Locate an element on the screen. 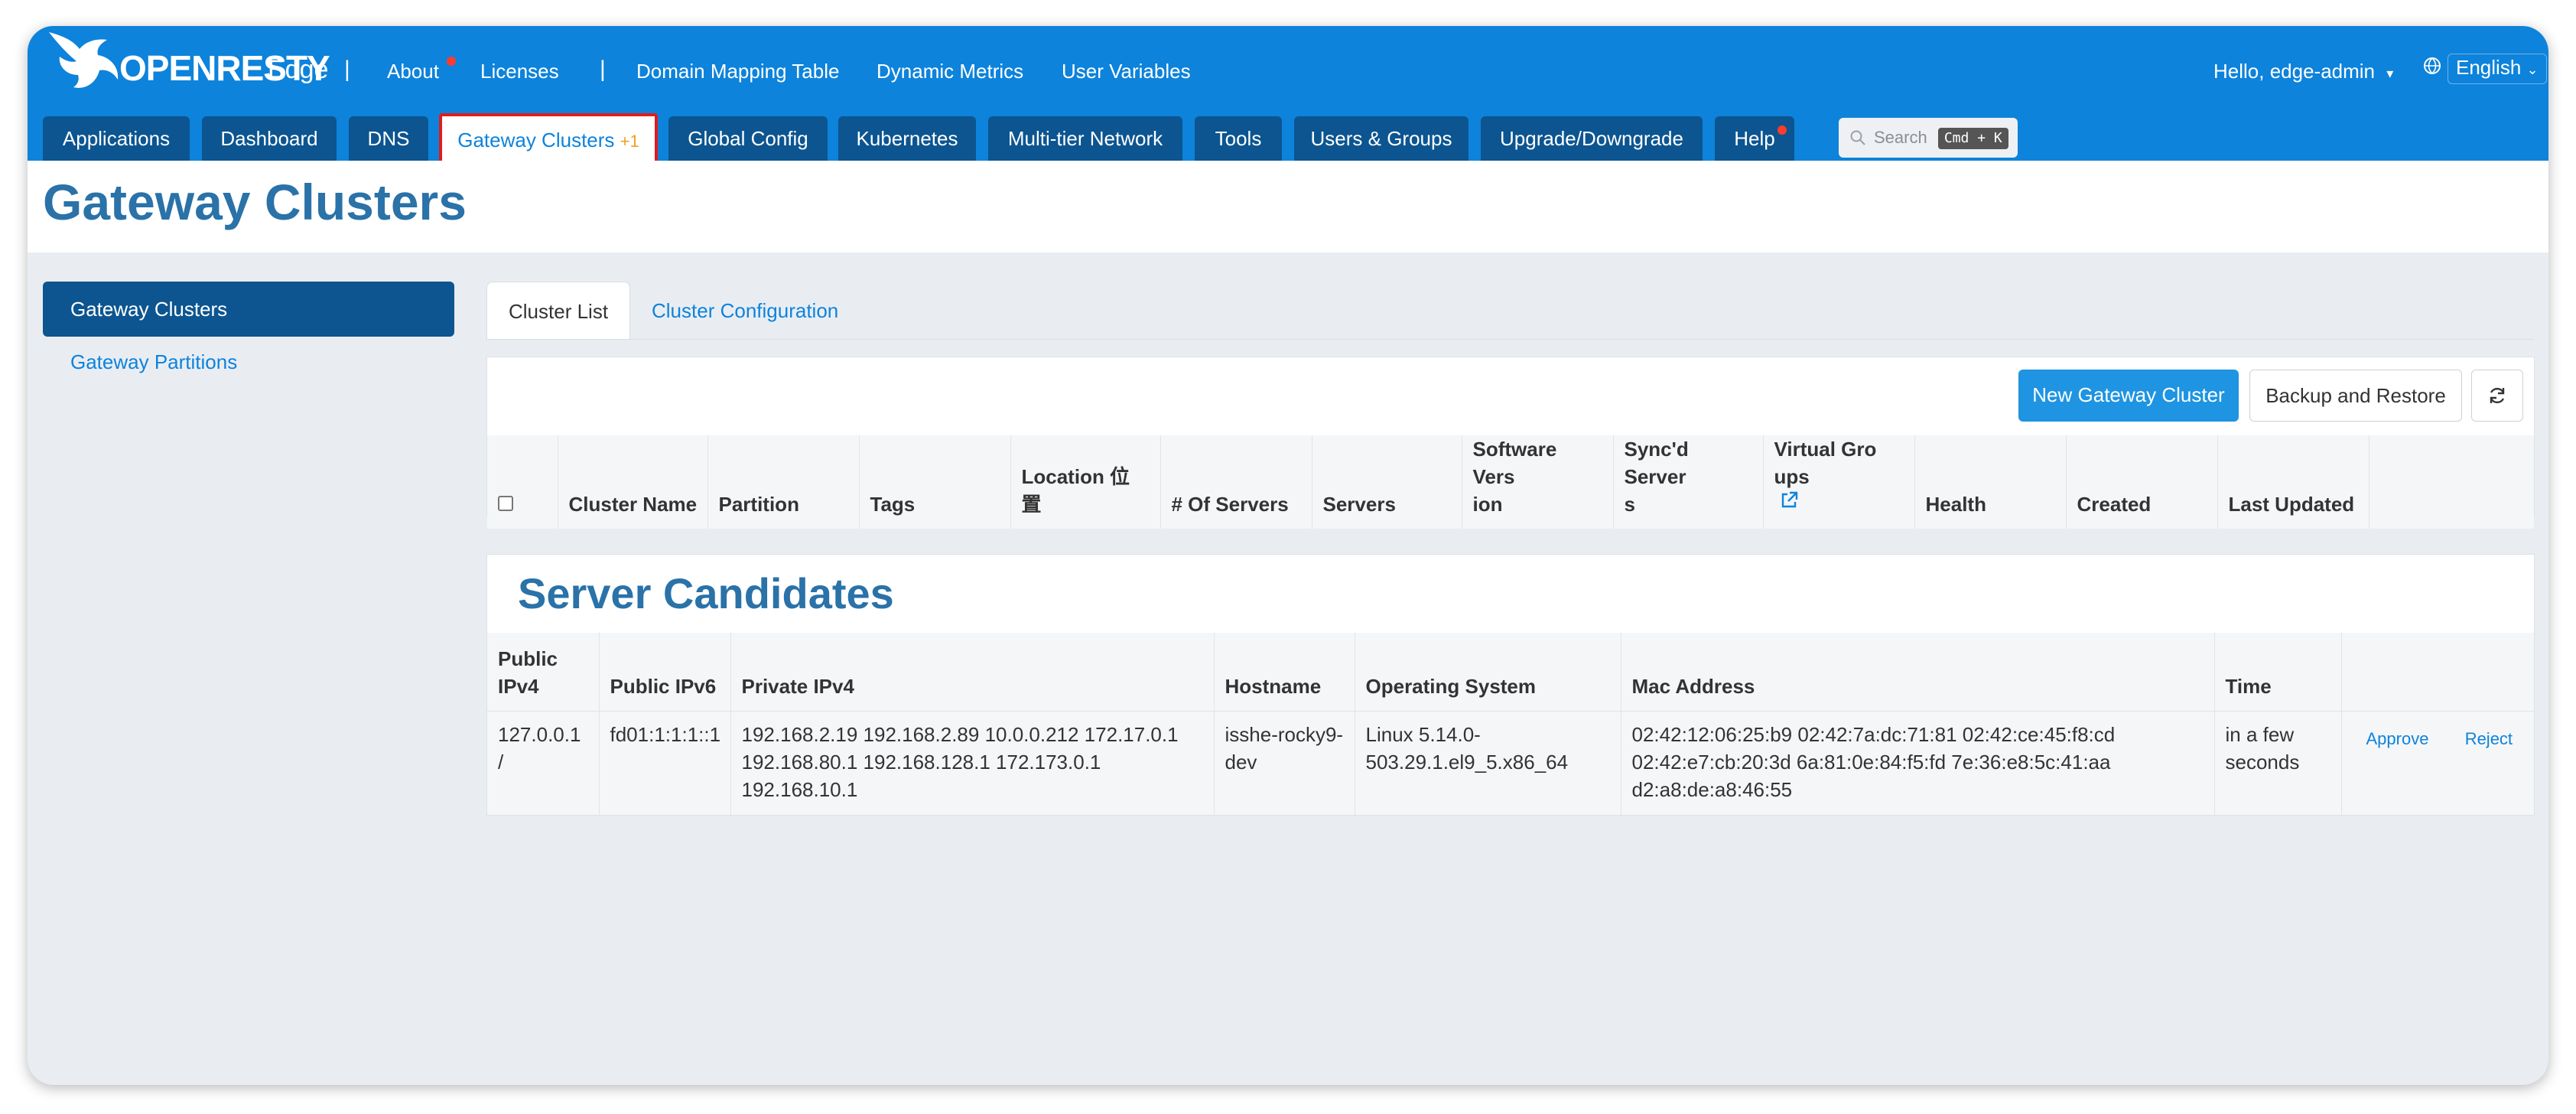 This screenshot has width=2576, height=1114. cell-public-ipv4: 127.0.0.1 / is located at coordinates (543, 762).